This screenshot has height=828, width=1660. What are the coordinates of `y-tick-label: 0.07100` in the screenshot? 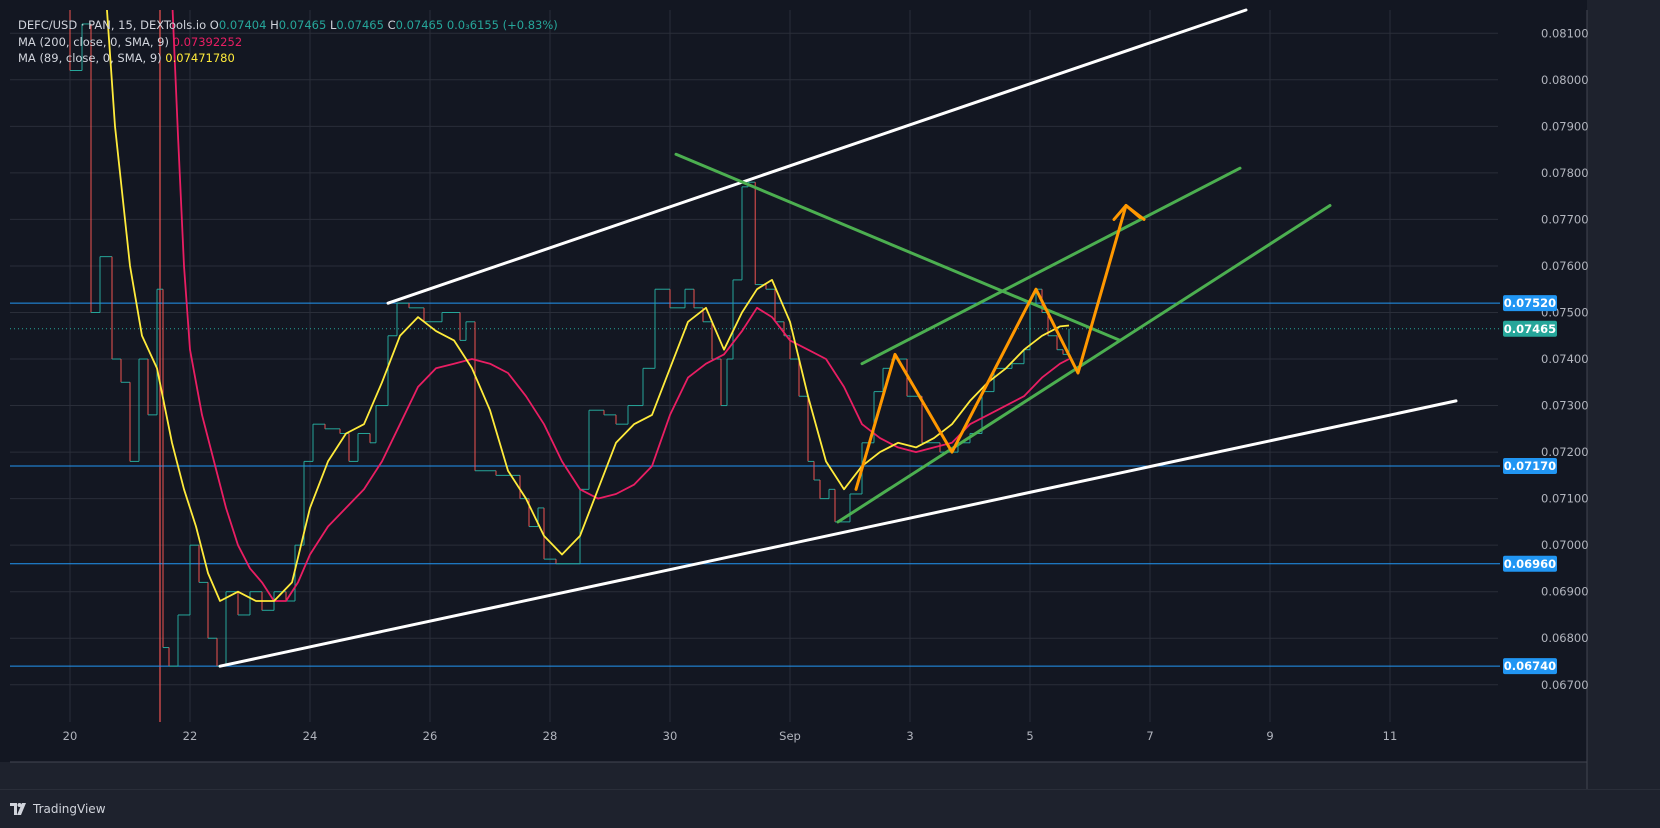 It's located at (1565, 499).